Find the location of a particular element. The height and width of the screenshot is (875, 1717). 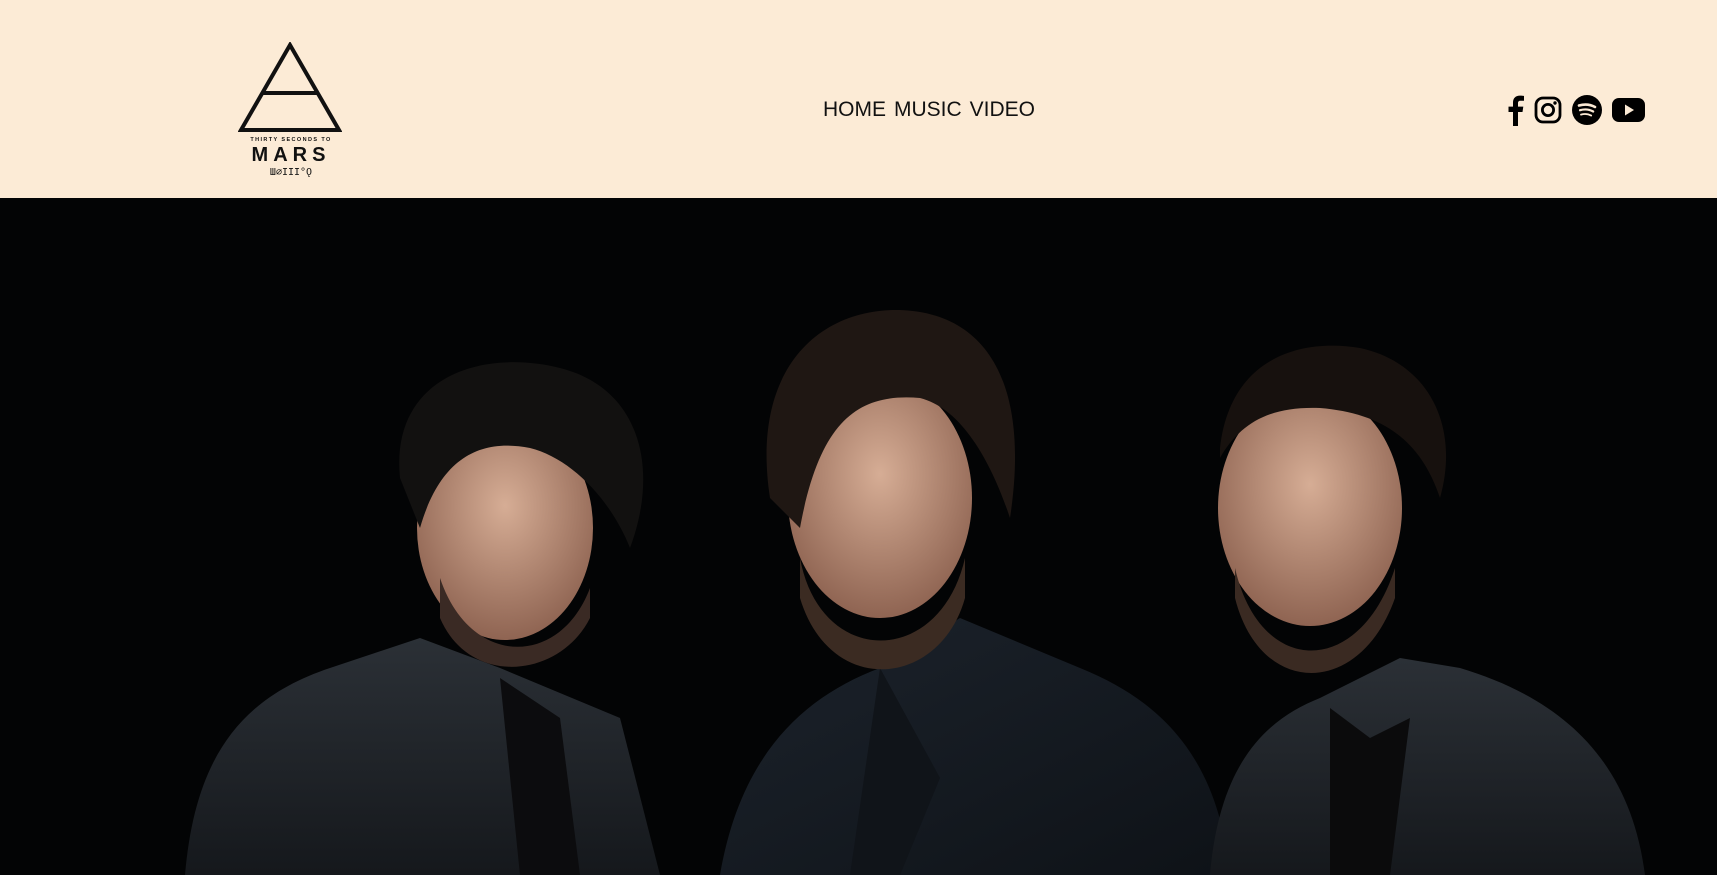

main-nav: HOME MUSIC VIDEO is located at coordinates (929, 110).